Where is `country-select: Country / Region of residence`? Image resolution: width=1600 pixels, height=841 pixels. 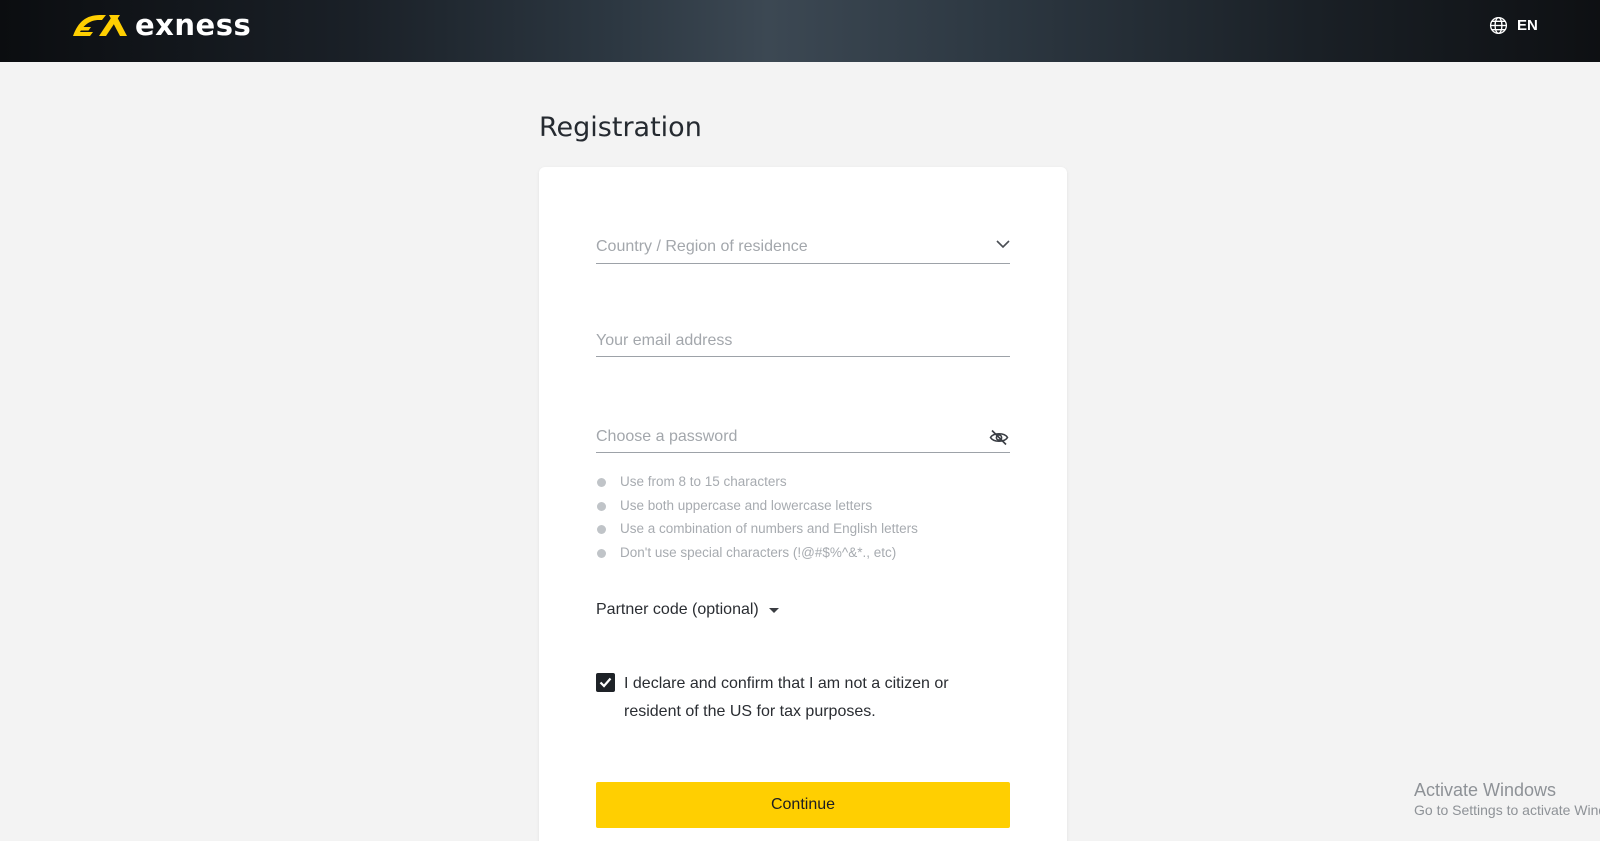
country-select: Country / Region of residence is located at coordinates (803, 244).